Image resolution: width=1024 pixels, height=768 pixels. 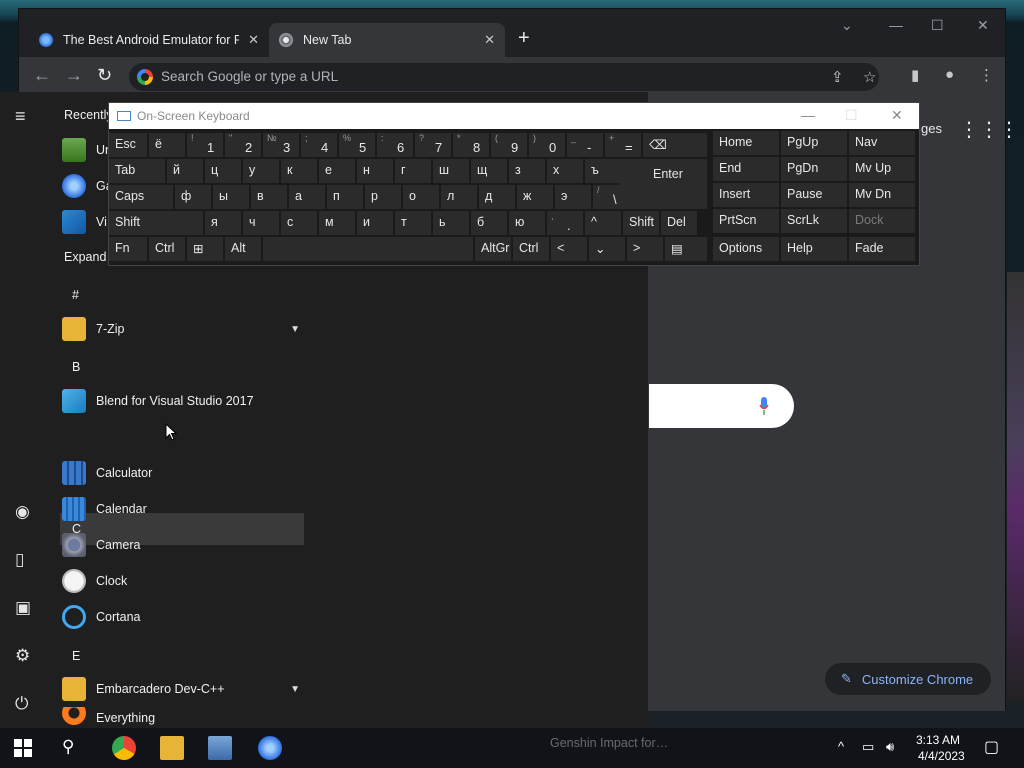 What do you see at coordinates (746, 221) in the screenshot?
I see `nav-key-prtscn: PrtScn` at bounding box center [746, 221].